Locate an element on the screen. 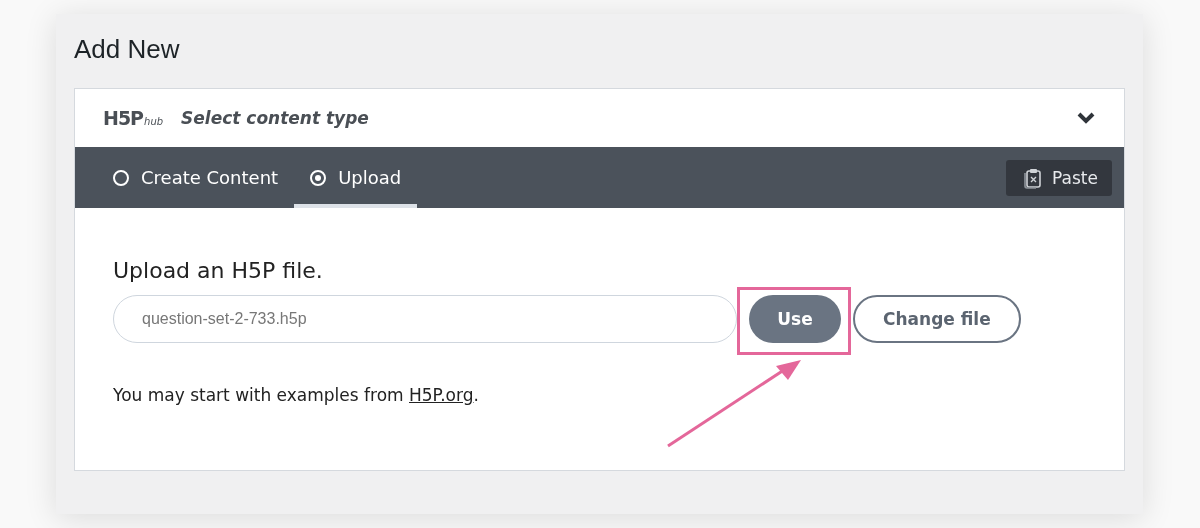 Image resolution: width=1200 pixels, height=528 pixels. clipboard-icon is located at coordinates (1032, 177).